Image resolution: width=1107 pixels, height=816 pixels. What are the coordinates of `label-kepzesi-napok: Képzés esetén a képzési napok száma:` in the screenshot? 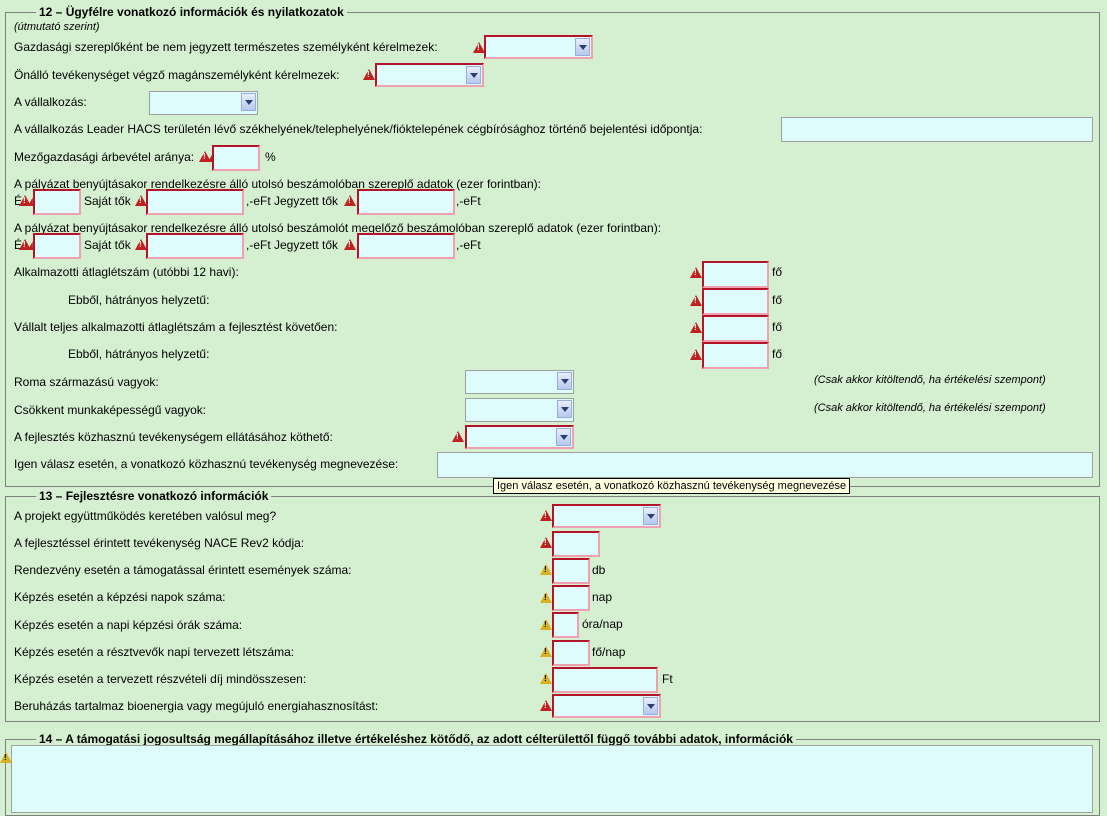 It's located at (120, 597).